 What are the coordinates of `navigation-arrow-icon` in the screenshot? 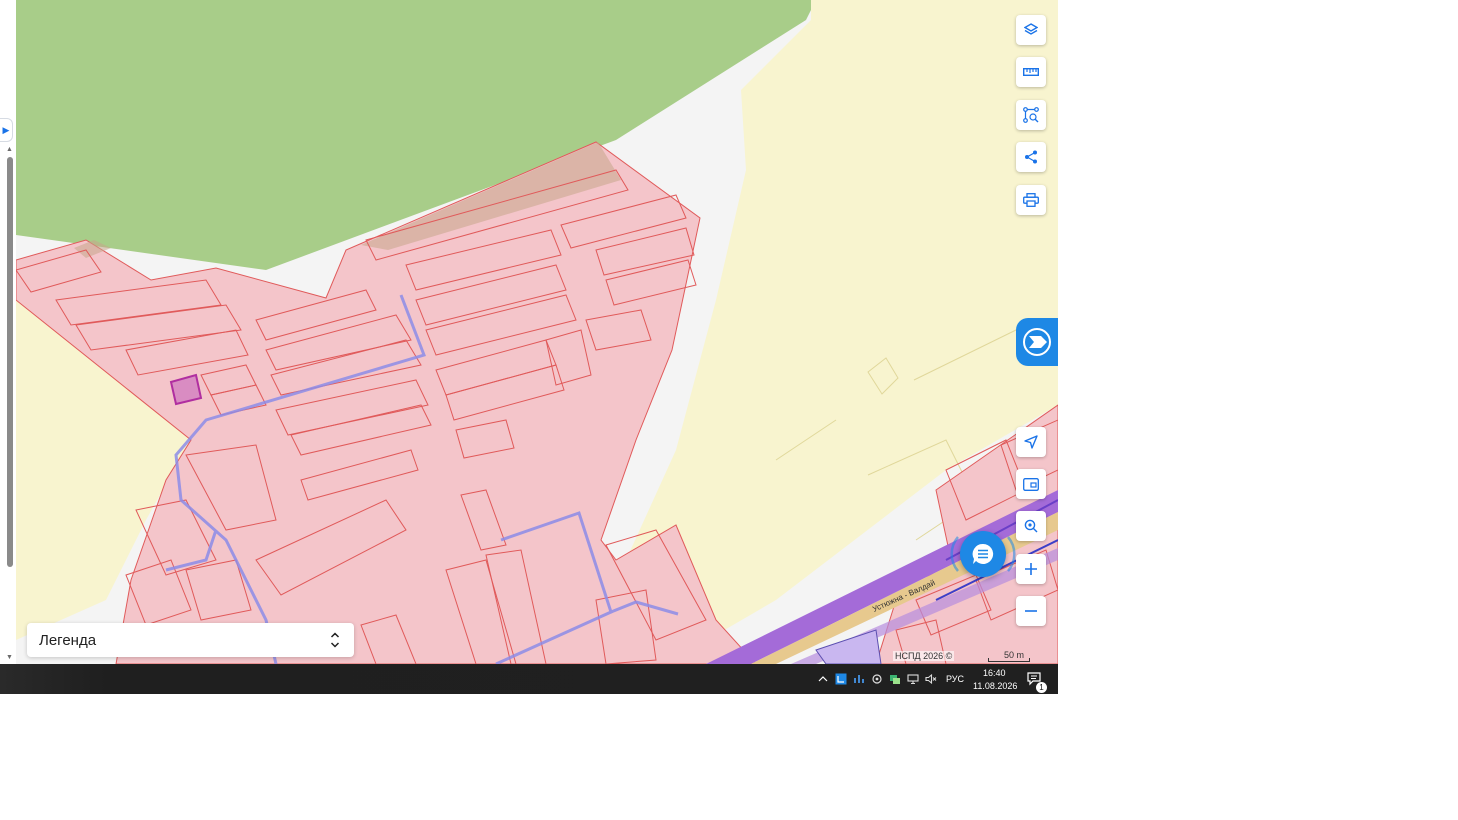 It's located at (1031, 442).